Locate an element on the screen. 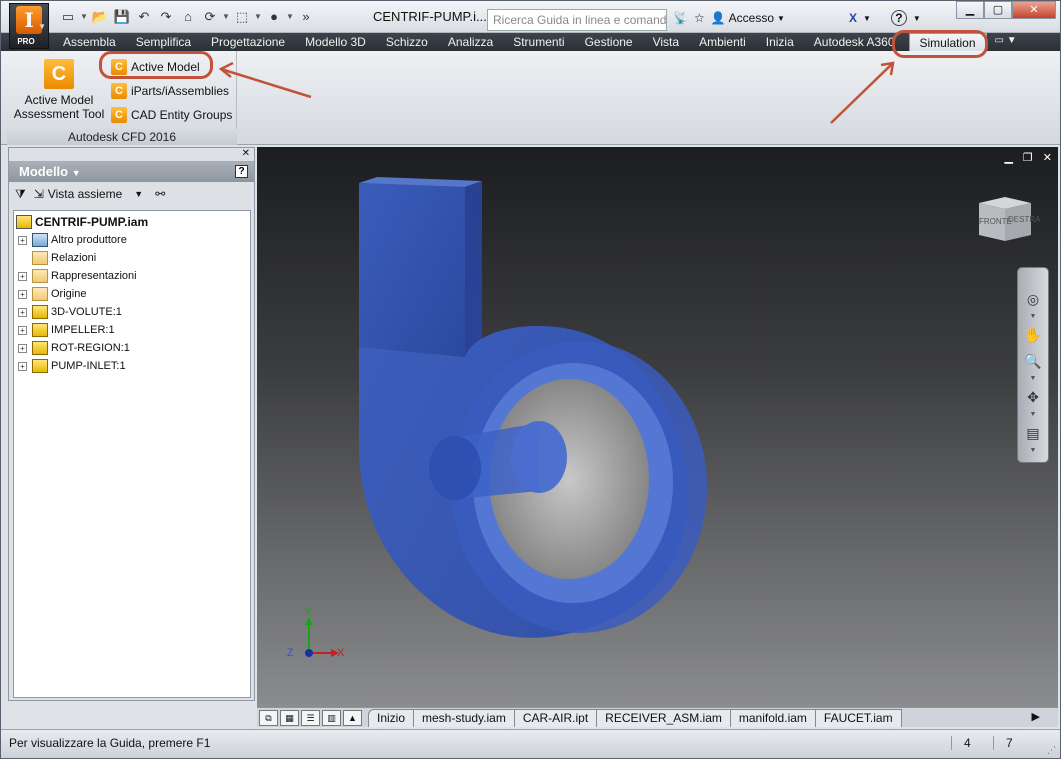  status-count-occurrences: 4 is located at coordinates (972, 743).